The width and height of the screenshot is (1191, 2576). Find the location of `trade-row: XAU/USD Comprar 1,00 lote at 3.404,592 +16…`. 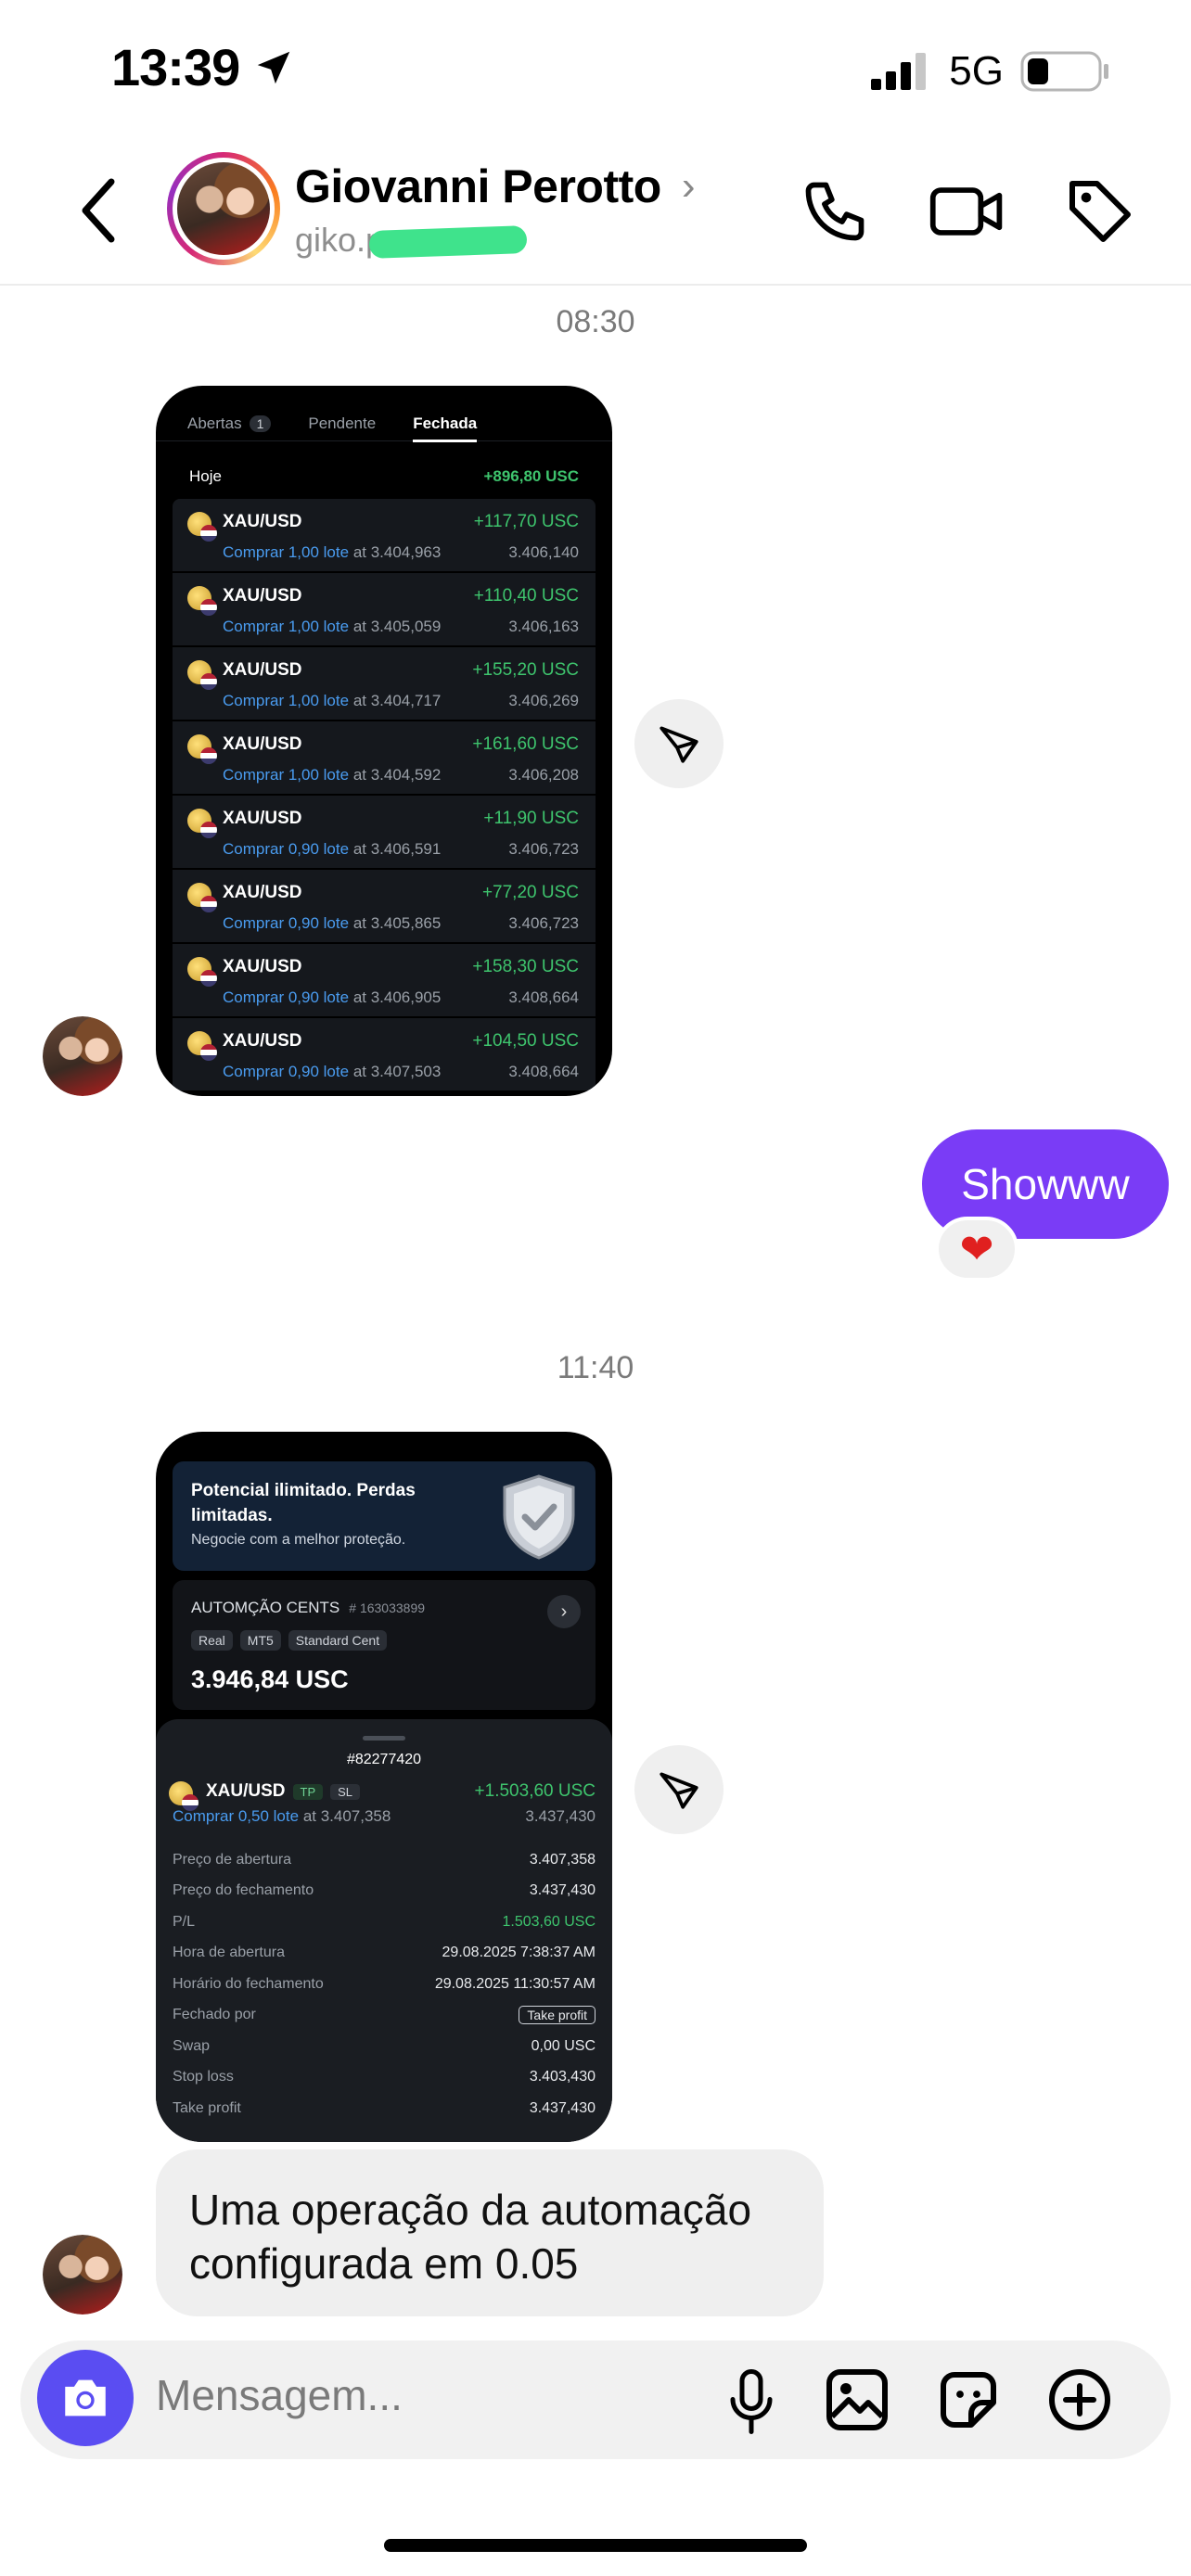

trade-row: XAU/USD Comprar 1,00 lote at 3.404,592 +16… is located at coordinates (385, 759).